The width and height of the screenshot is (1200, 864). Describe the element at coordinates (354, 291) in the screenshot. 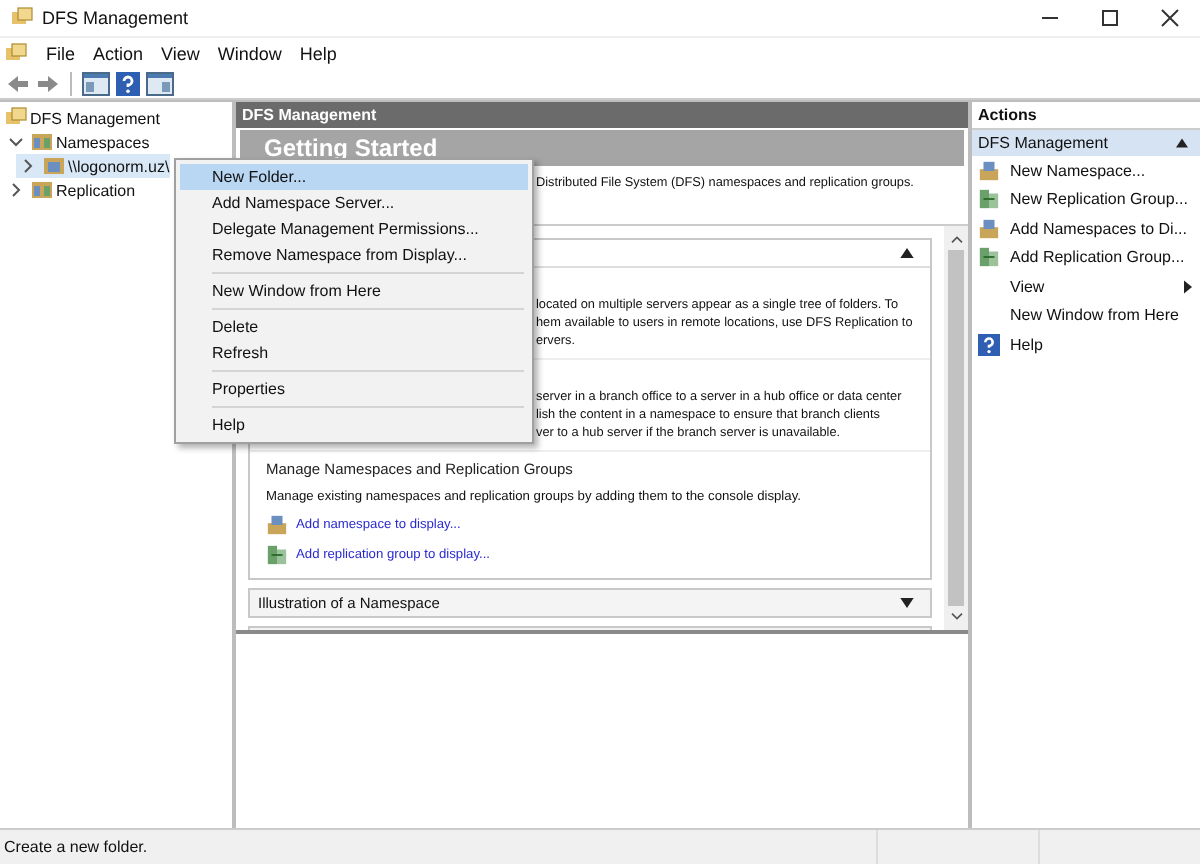

I see `menu-item: New Window from Here` at that location.